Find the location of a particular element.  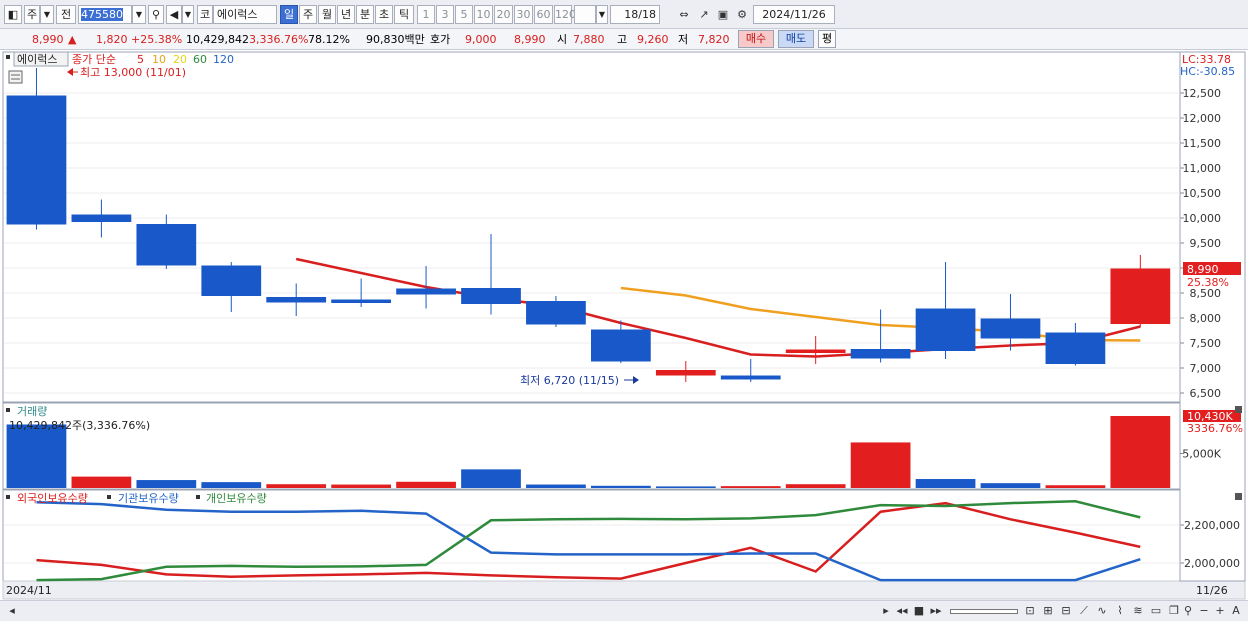

code-dropdown-icon: ▼ is located at coordinates (139, 14).